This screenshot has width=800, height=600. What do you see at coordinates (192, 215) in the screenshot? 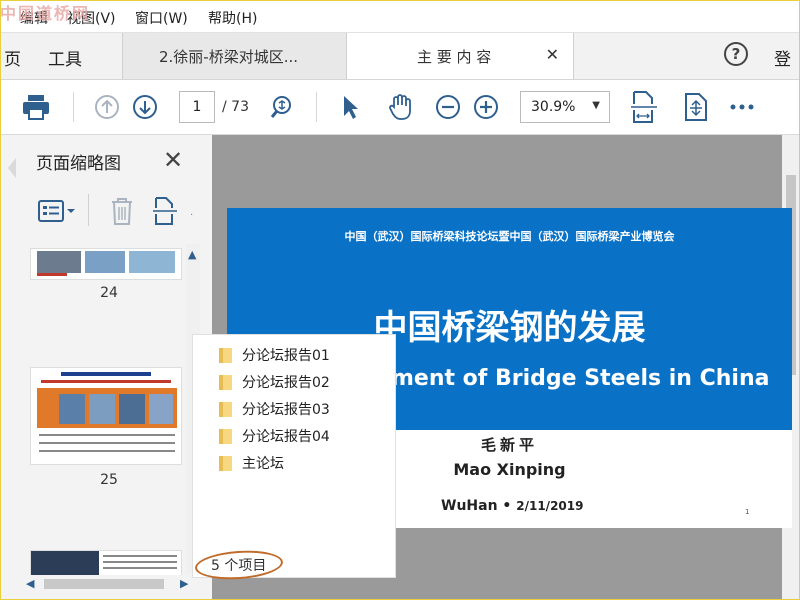
I see `overflow-indicator: ·` at bounding box center [192, 215].